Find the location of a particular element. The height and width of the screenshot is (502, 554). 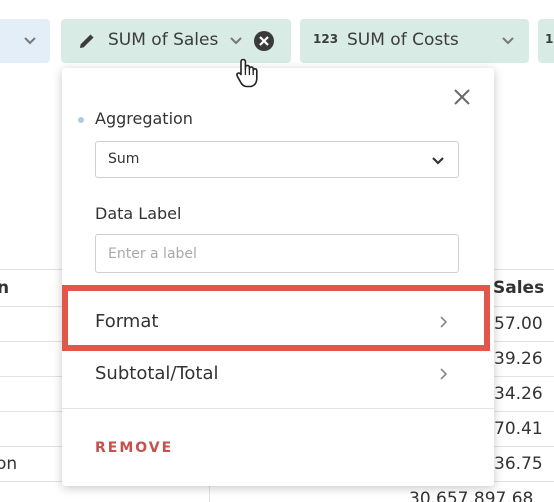

hand-cursor-icon is located at coordinates (247, 73).